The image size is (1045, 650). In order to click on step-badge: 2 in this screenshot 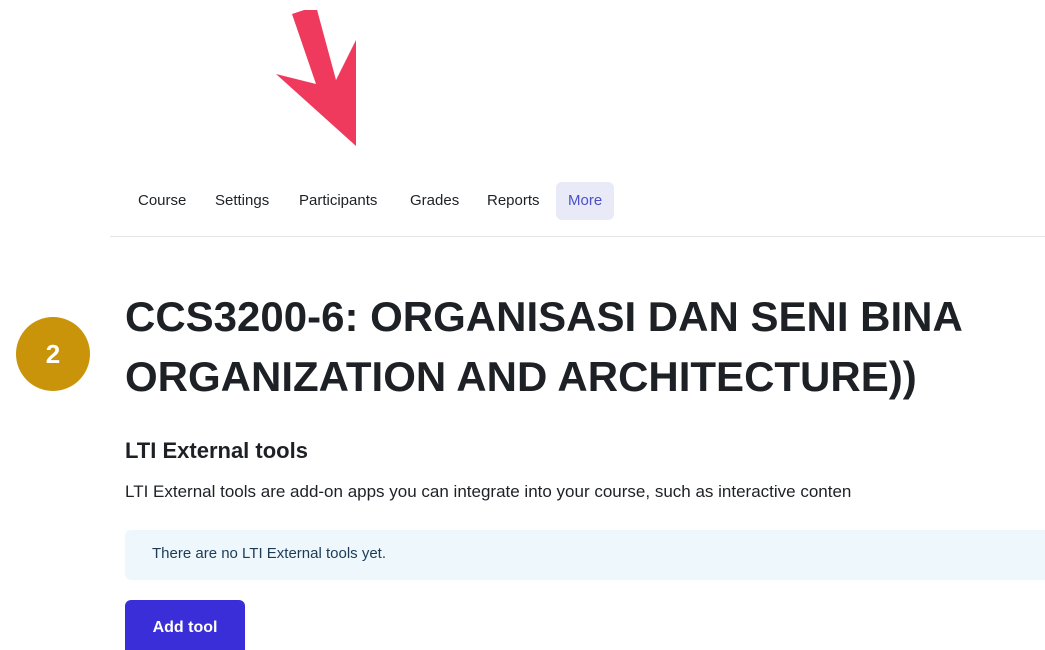, I will do `click(53, 354)`.